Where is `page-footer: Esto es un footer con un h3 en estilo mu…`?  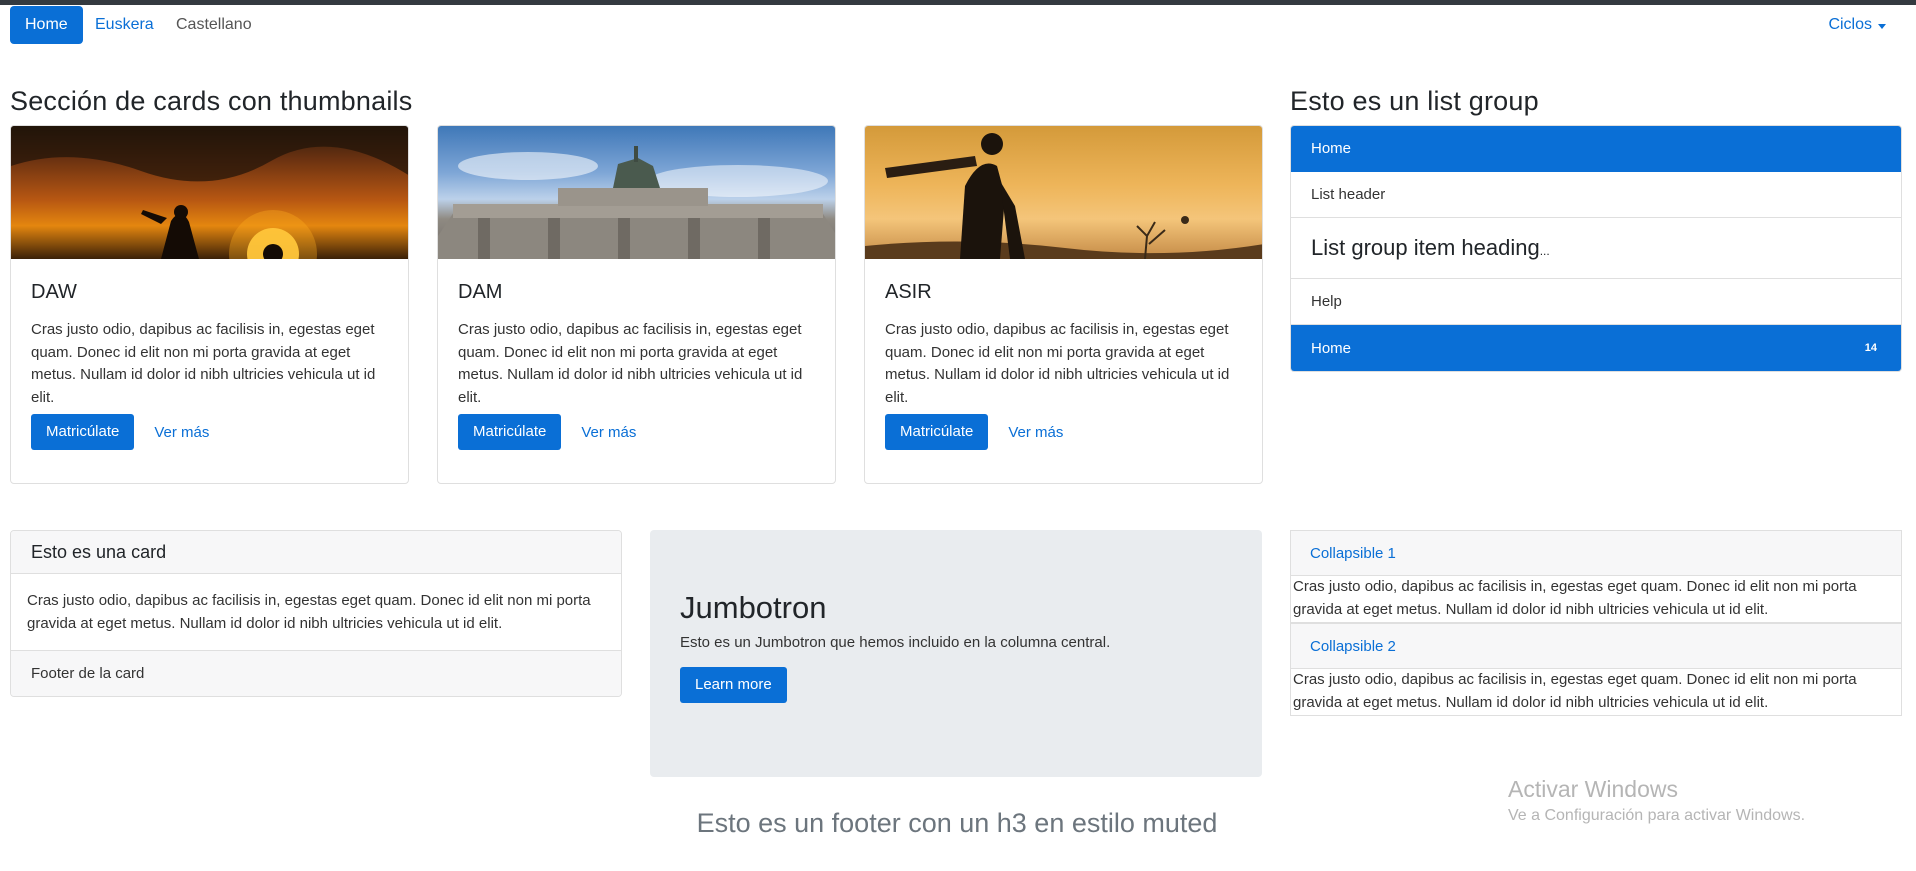
page-footer: Esto es un footer con un h3 en estilo mu… is located at coordinates (958, 823).